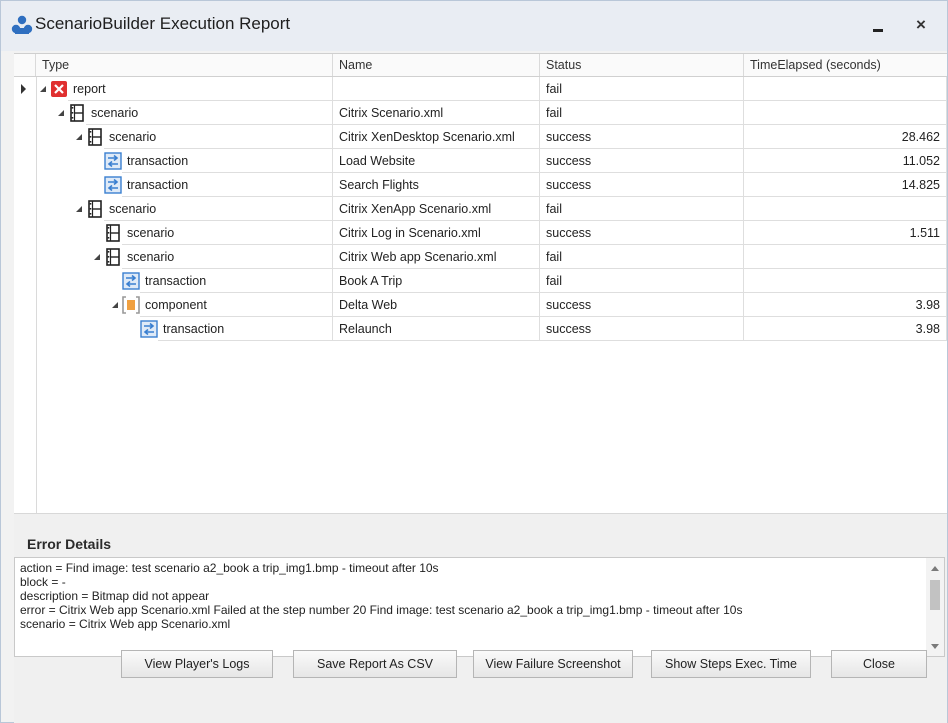  What do you see at coordinates (200, 89) in the screenshot?
I see `type-cell` at bounding box center [200, 89].